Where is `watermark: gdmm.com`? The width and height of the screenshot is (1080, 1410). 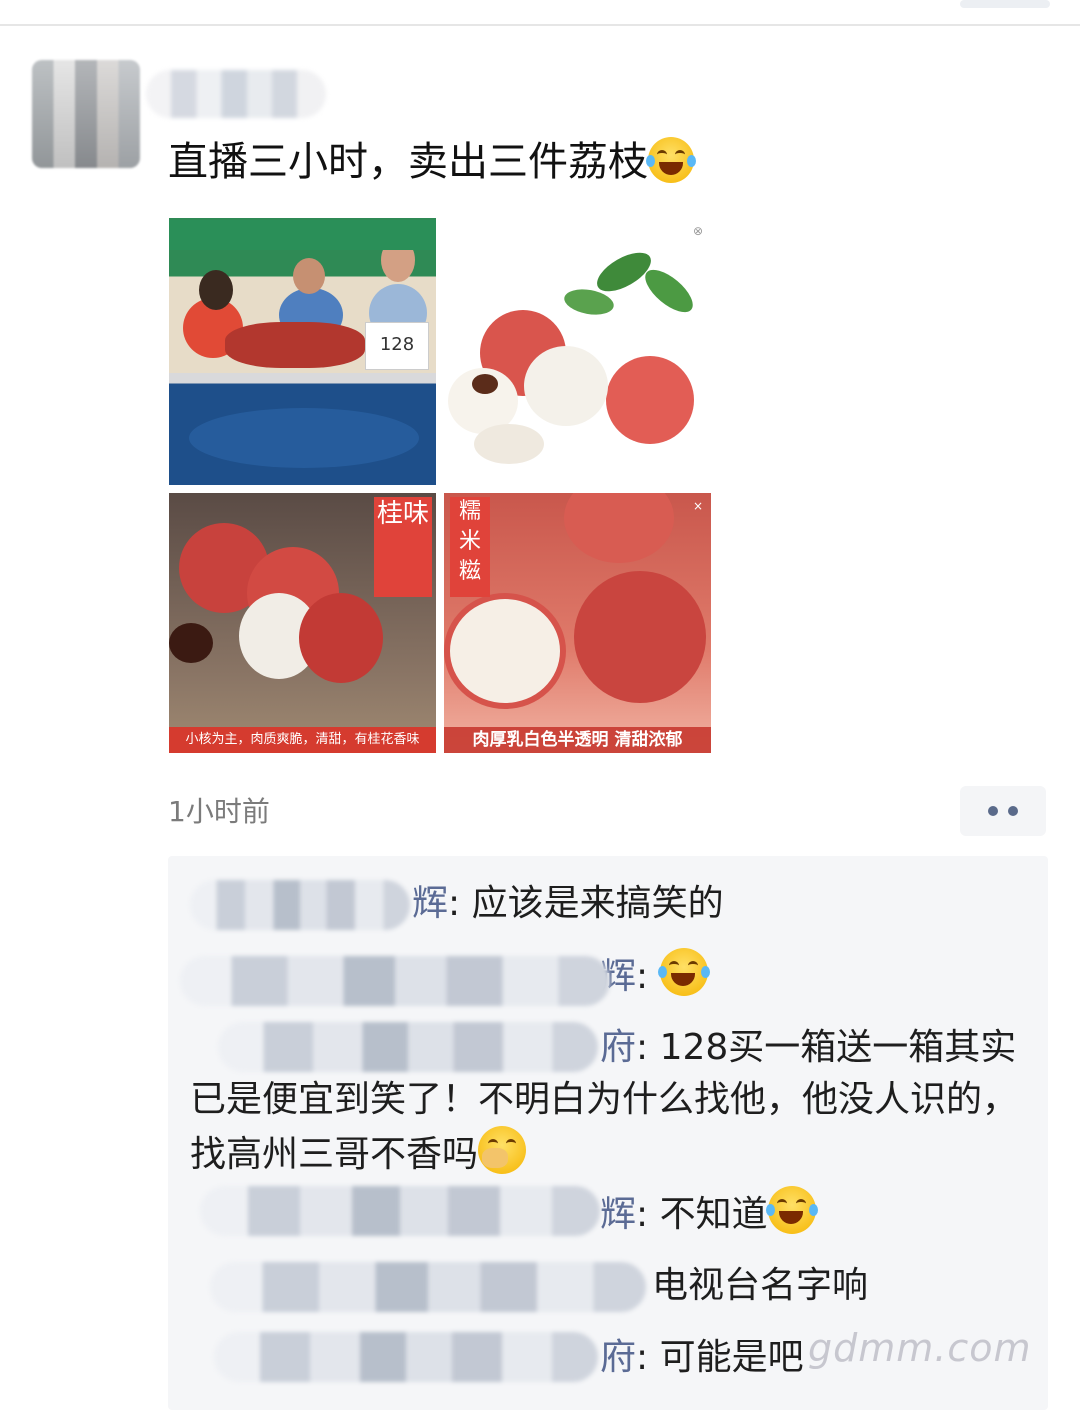
watermark: gdmm.com is located at coordinates (920, 1348).